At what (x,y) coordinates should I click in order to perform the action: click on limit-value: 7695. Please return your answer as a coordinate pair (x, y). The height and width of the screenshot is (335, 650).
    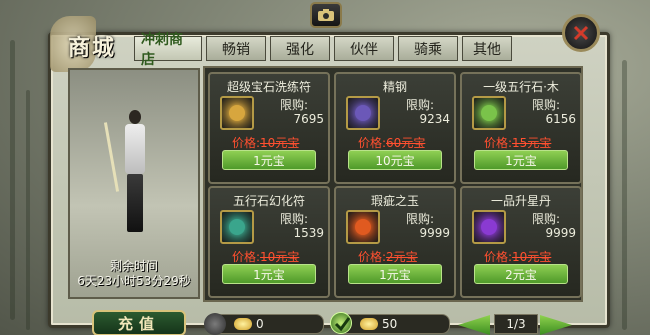
    Looking at the image, I should click on (308, 119).